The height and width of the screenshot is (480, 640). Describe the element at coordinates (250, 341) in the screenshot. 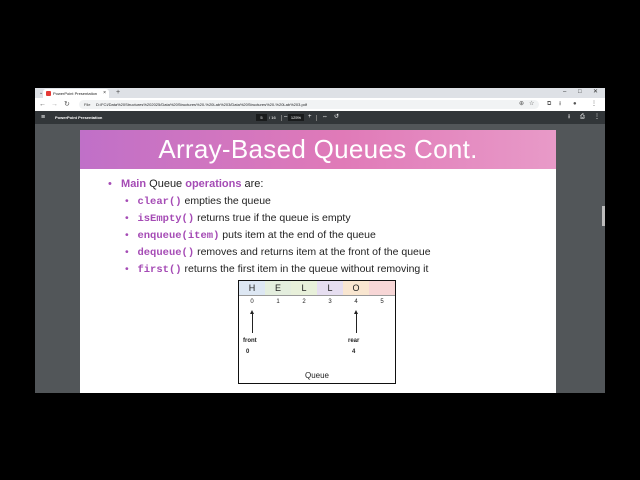

I see `front-label: front` at that location.